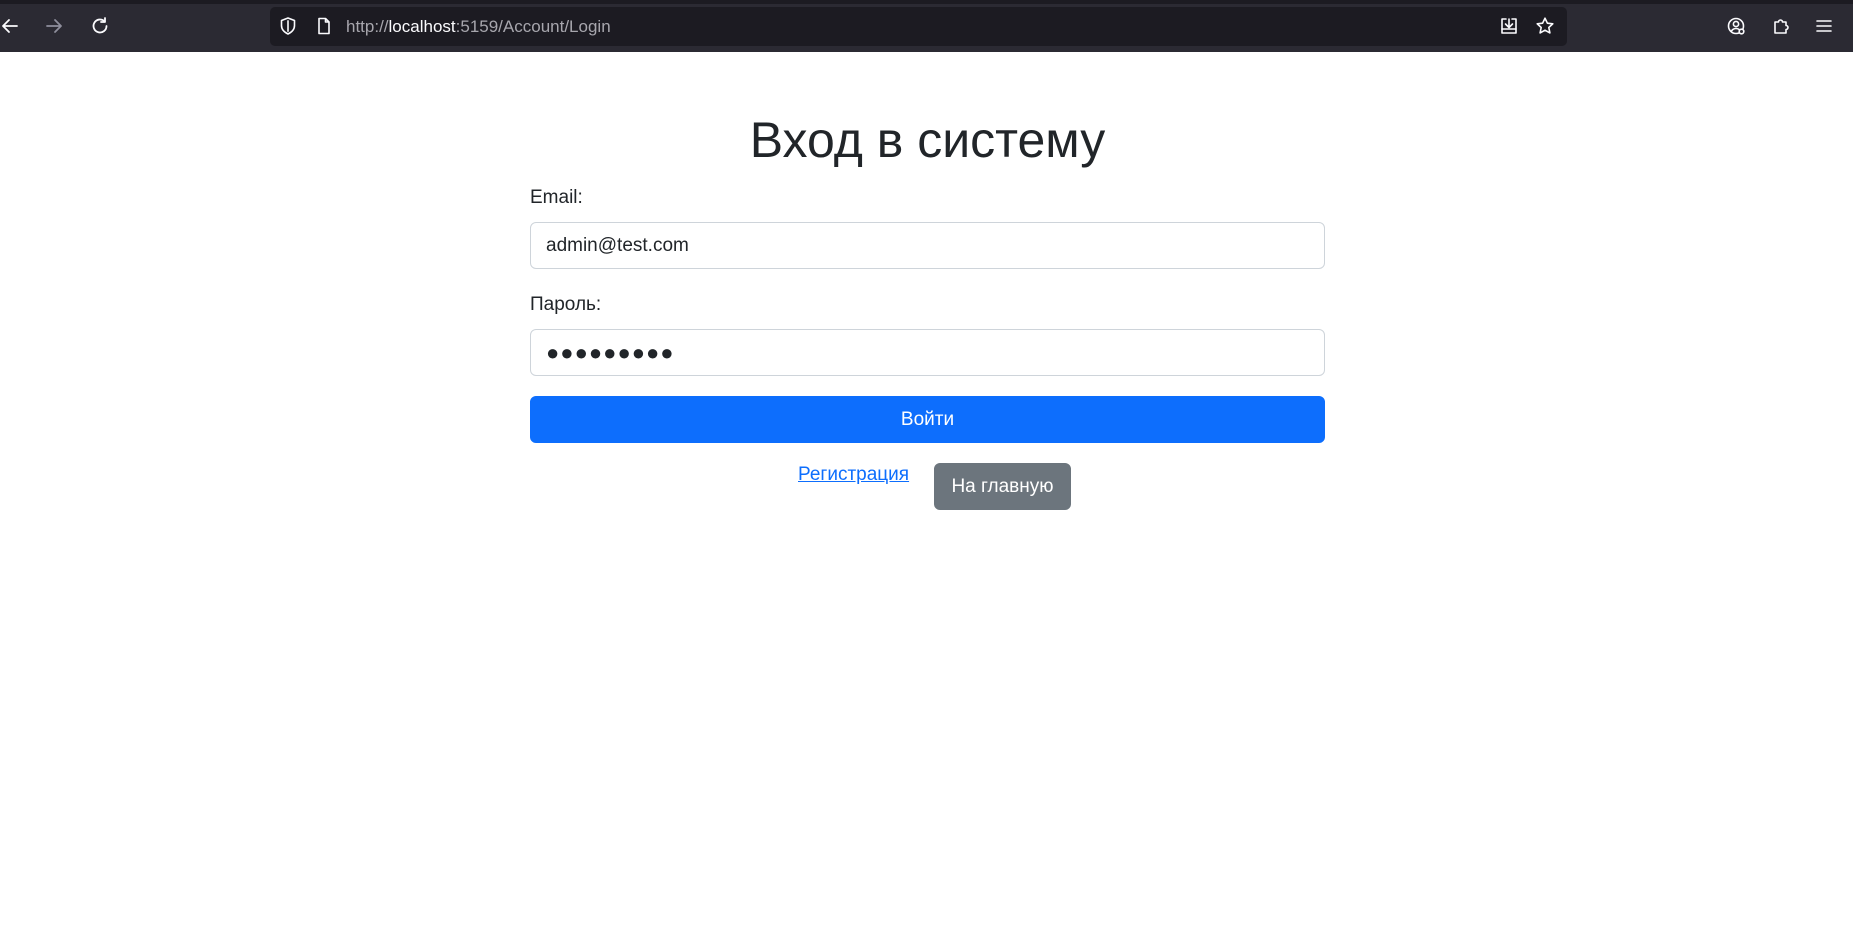  What do you see at coordinates (926, 2) in the screenshot?
I see `tab-strip-edge` at bounding box center [926, 2].